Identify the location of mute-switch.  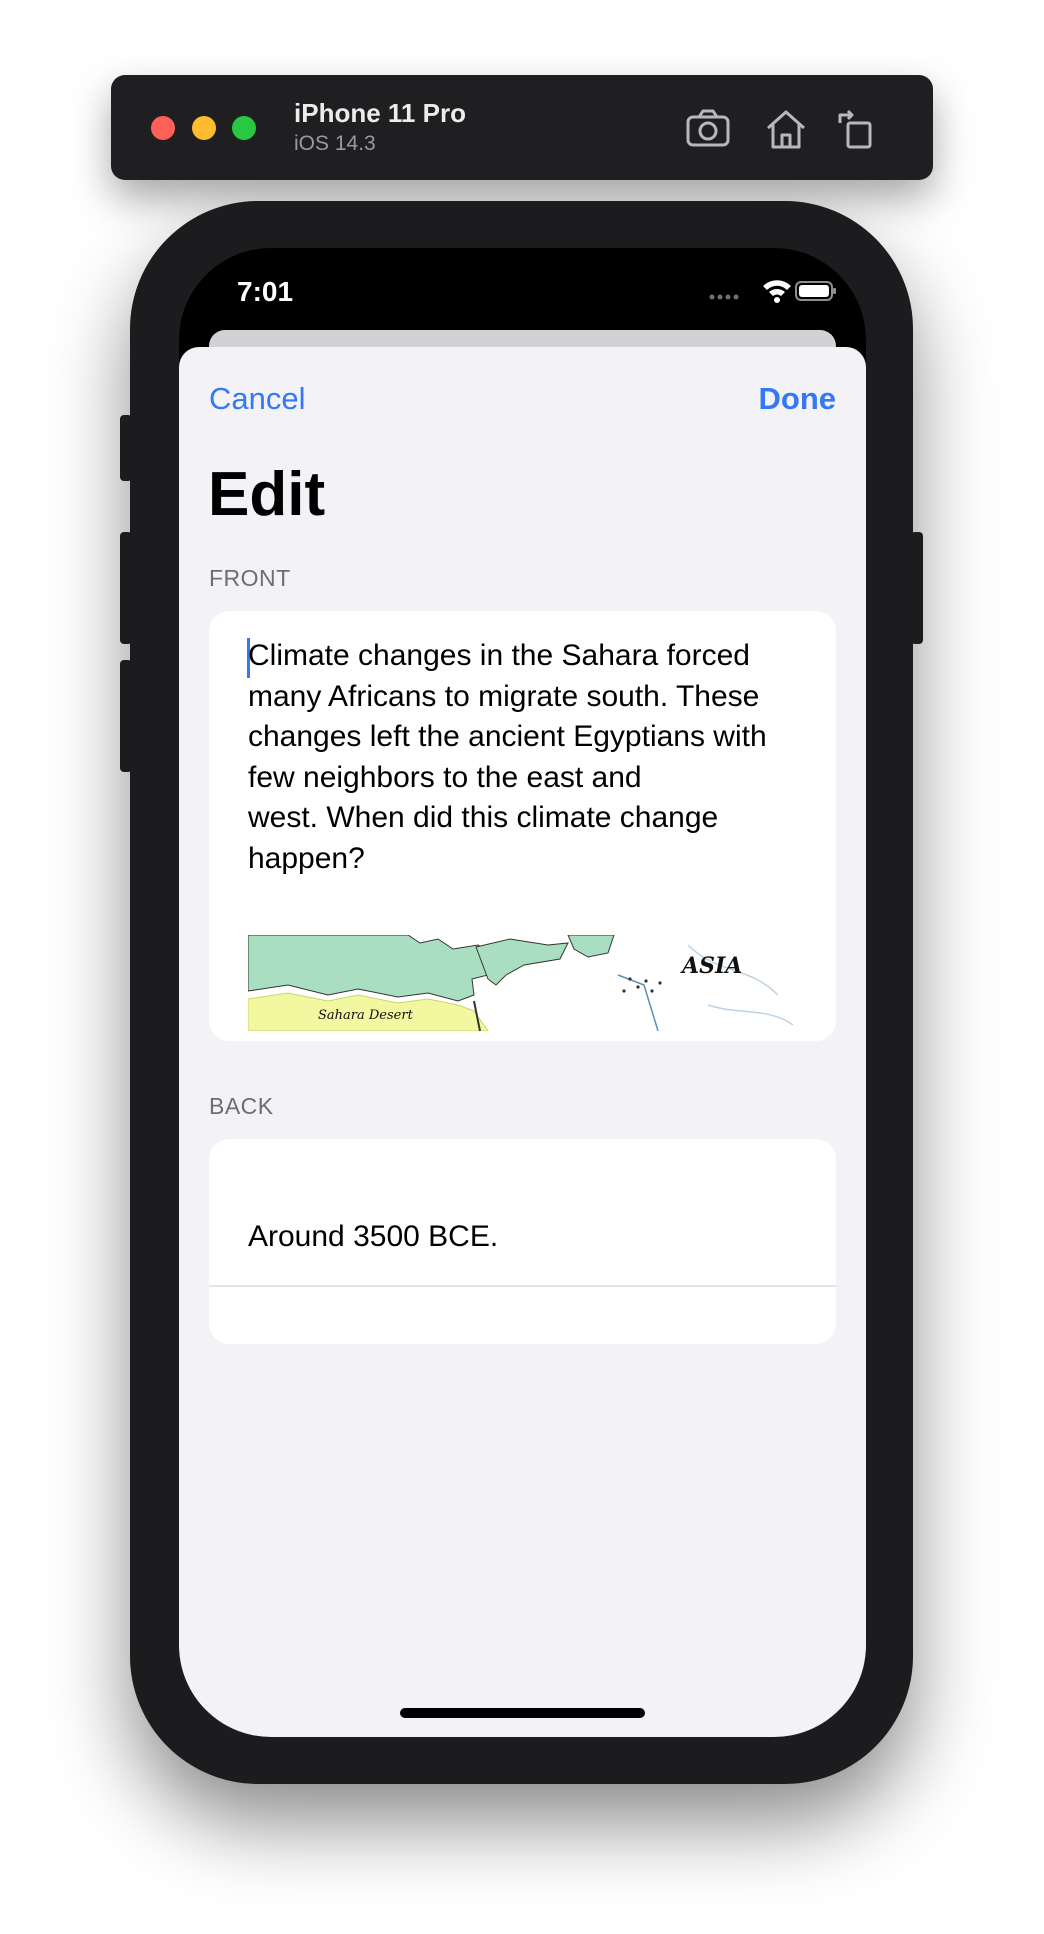
(126, 448).